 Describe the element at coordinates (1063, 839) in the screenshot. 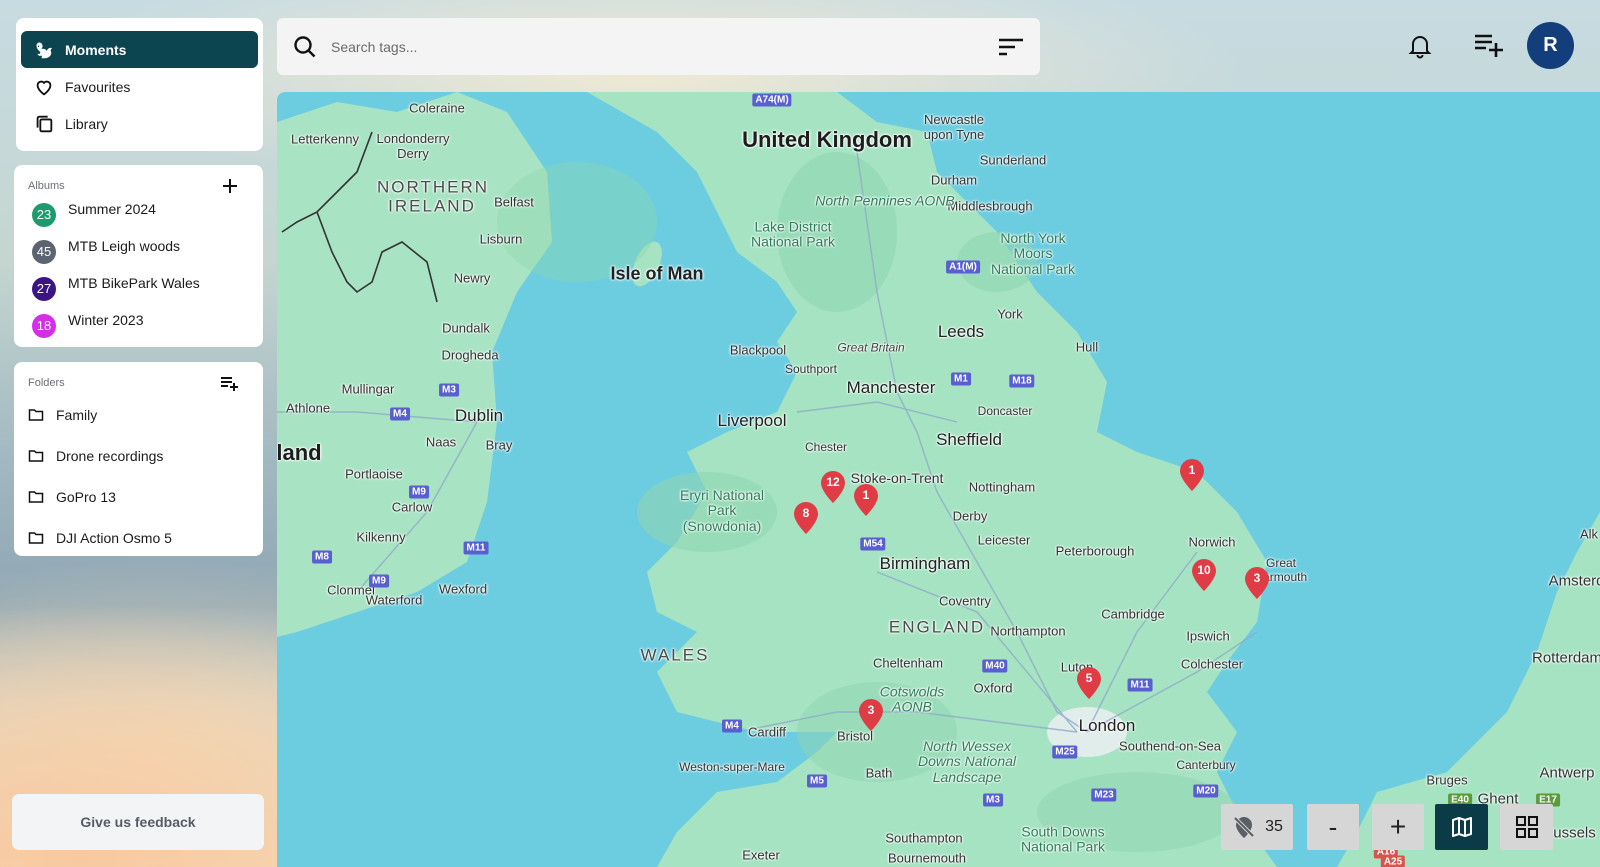

I see `map-label-park: South Downs National Park` at that location.